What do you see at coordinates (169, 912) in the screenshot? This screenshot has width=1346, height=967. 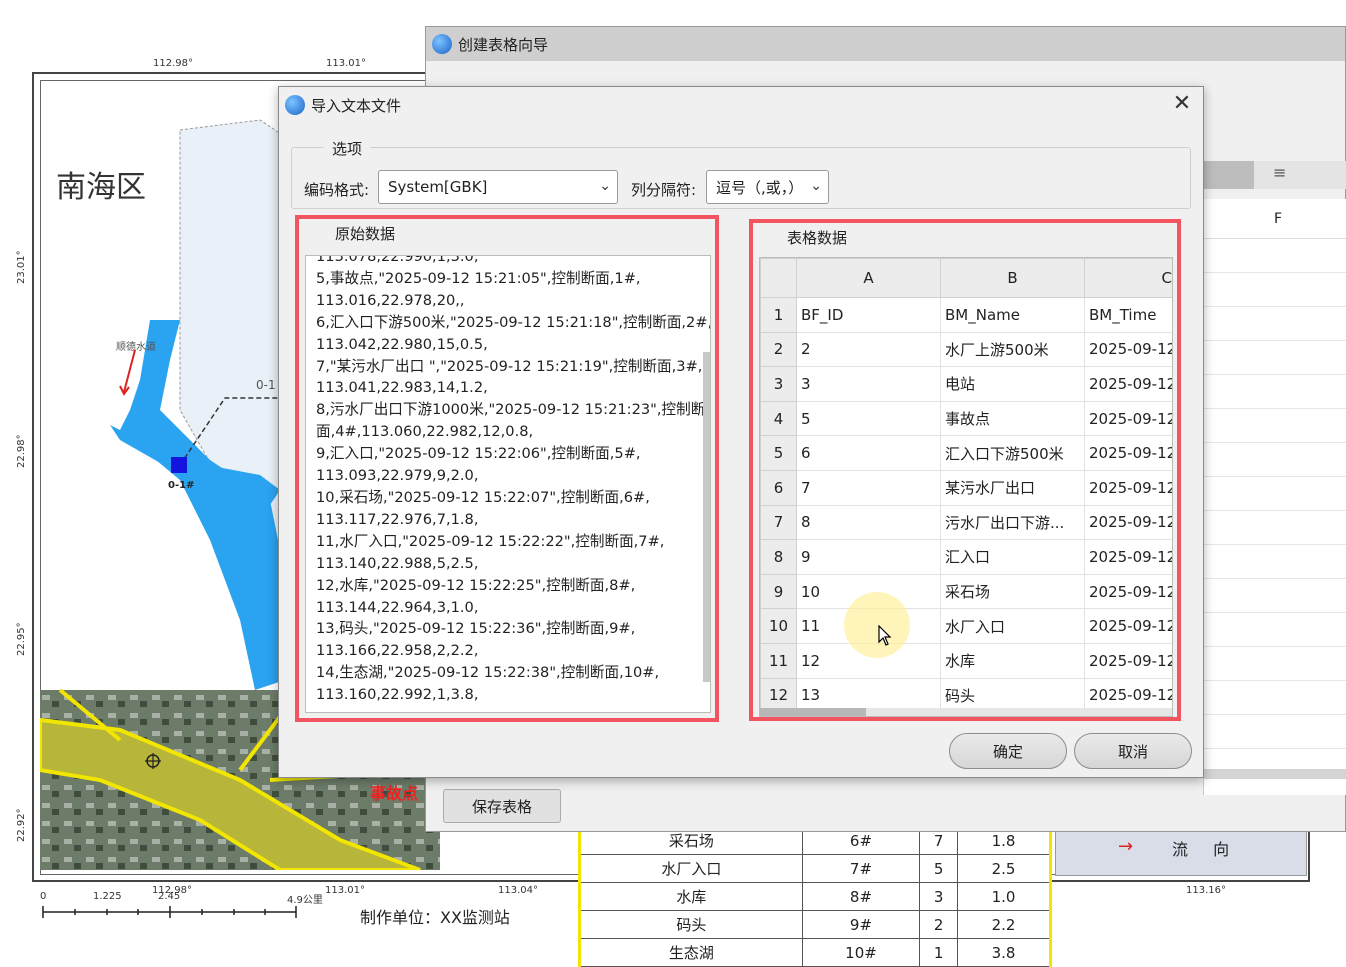 I see `scale-bar` at bounding box center [169, 912].